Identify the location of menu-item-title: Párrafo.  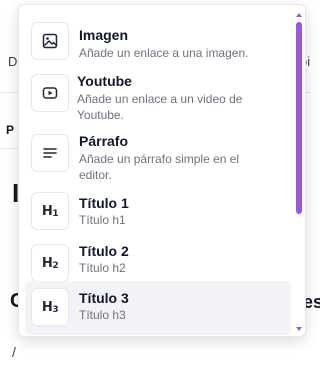
(104, 141).